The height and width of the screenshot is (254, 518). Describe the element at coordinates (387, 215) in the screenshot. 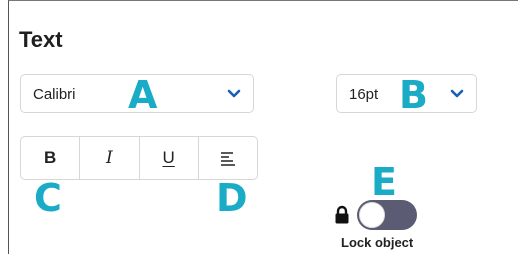

I see `lock-object-toggle` at that location.